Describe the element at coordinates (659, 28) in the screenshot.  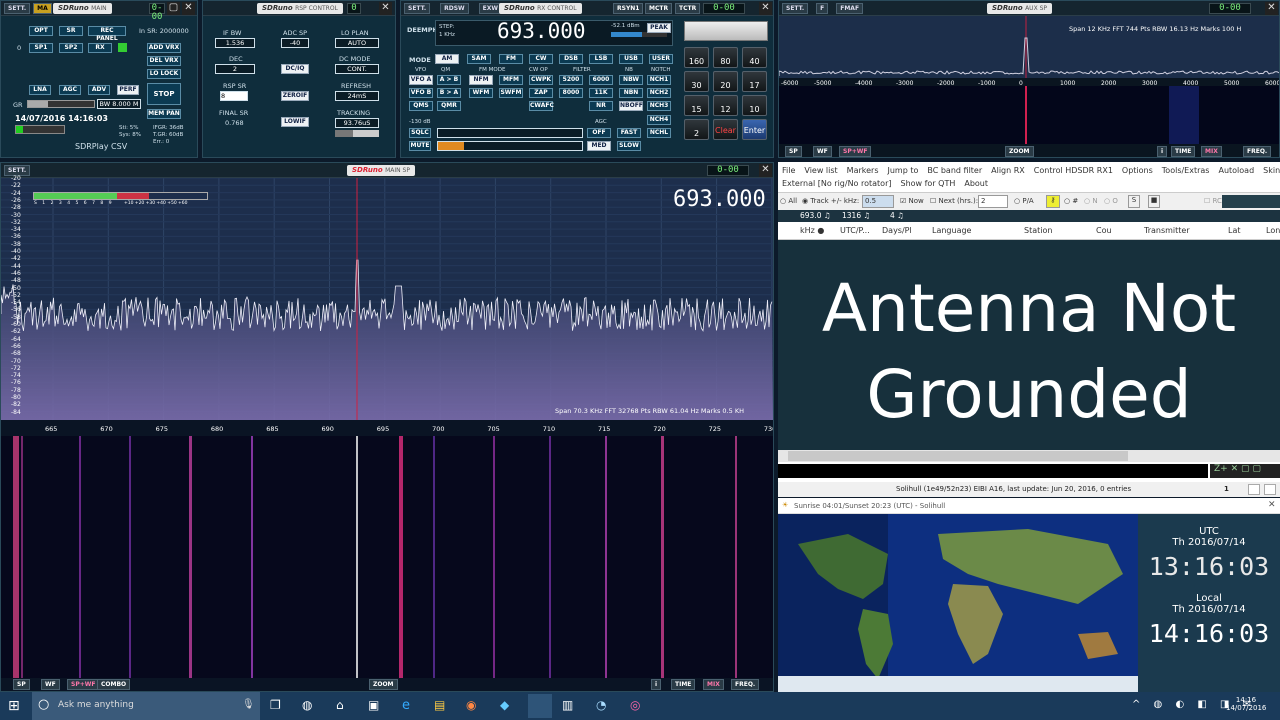
I see `peak-button: PEAK` at that location.